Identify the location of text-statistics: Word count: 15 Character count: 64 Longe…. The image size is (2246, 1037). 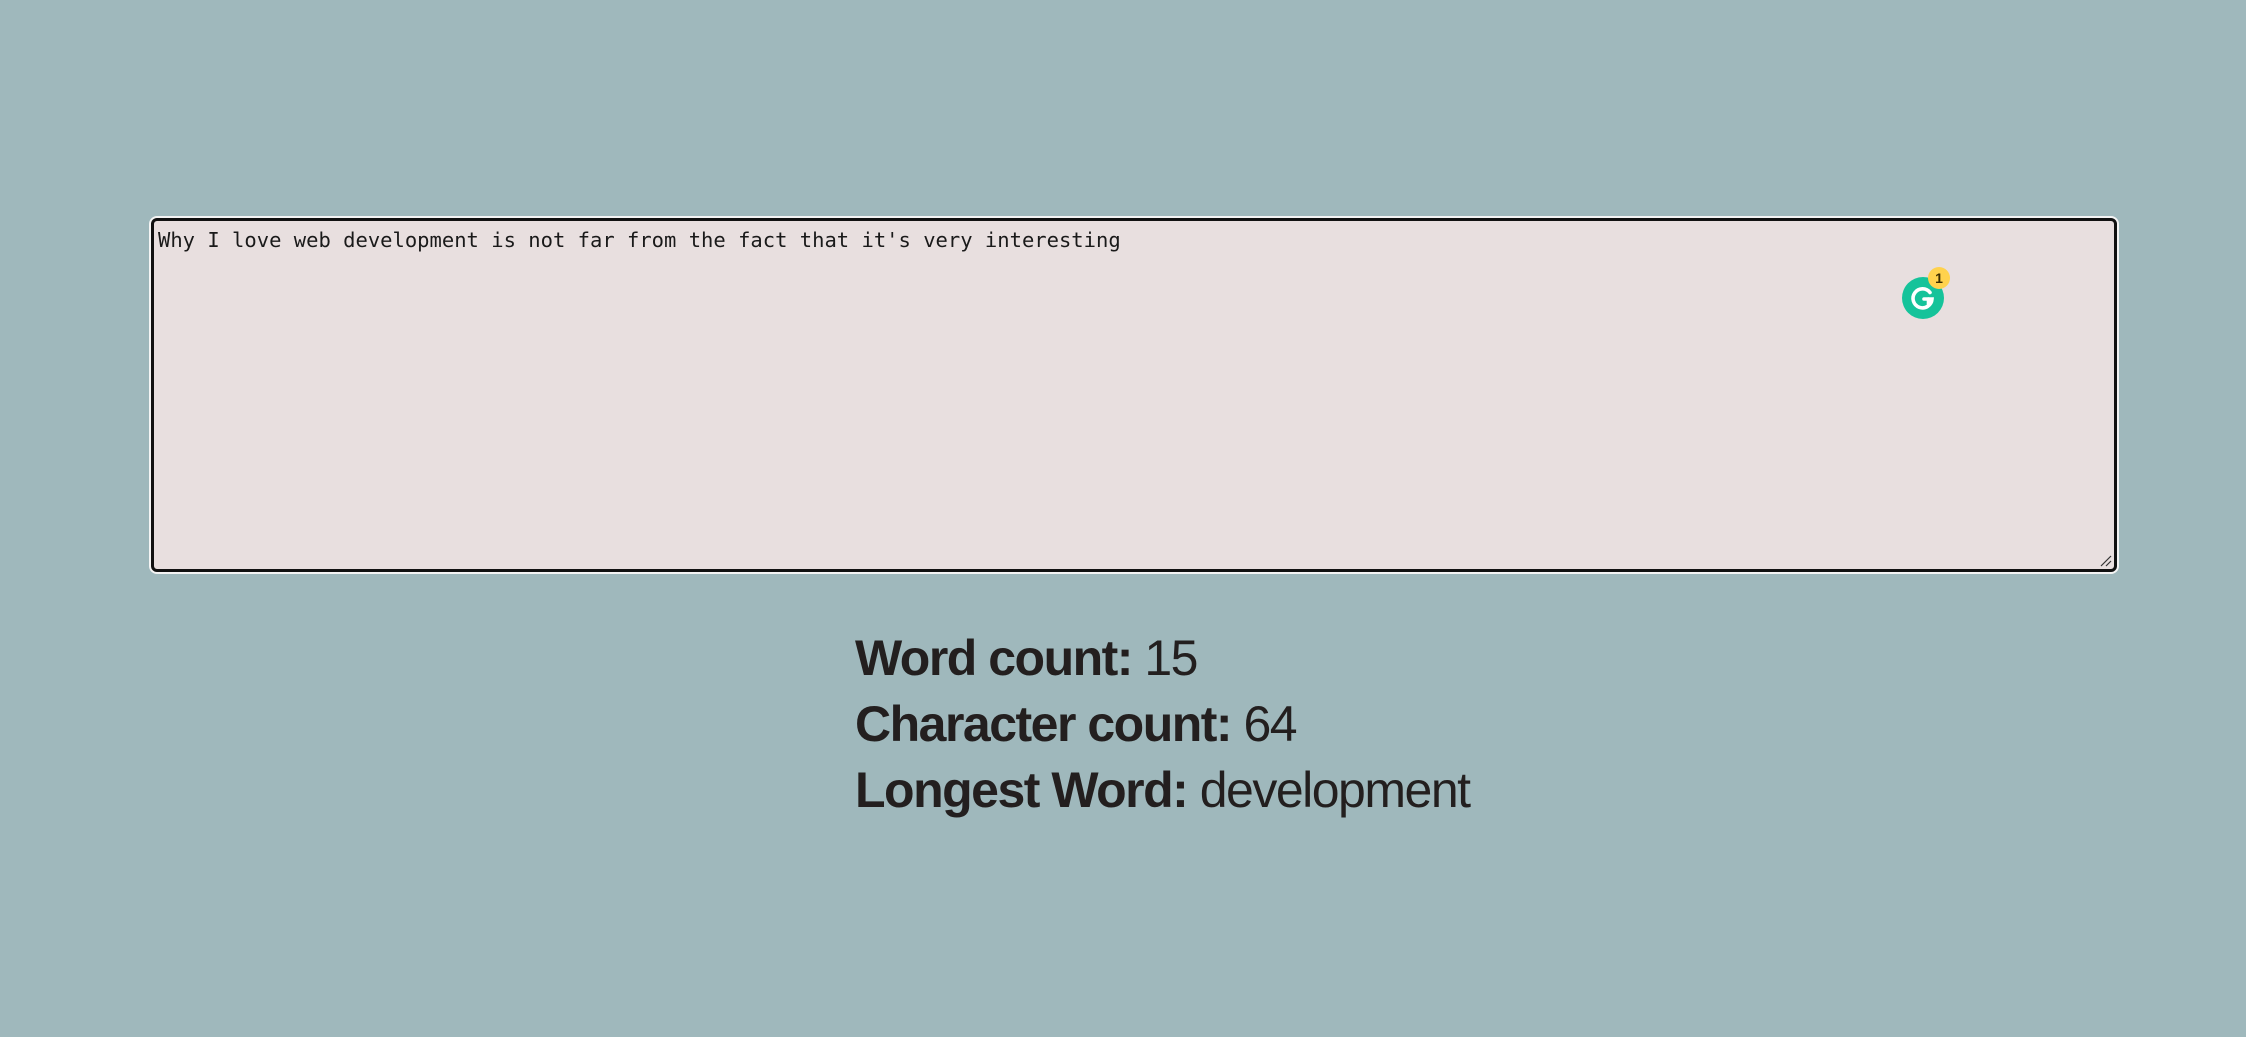
(1163, 724).